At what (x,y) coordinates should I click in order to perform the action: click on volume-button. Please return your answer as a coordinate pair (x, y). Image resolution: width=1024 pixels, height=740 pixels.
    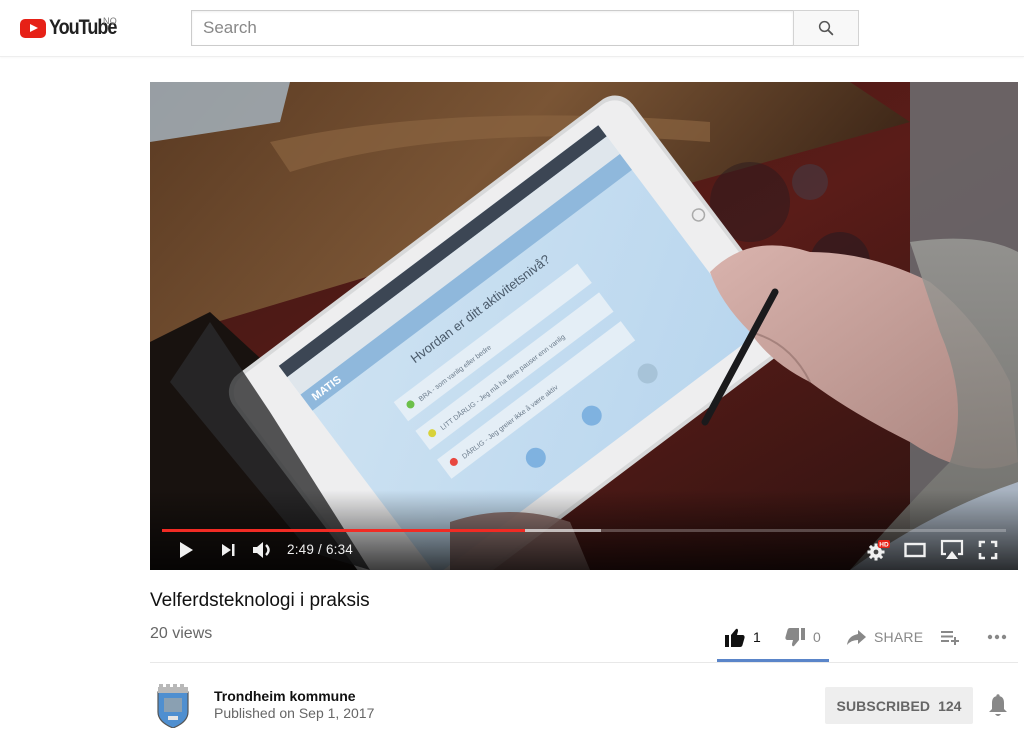
    Looking at the image, I should click on (263, 550).